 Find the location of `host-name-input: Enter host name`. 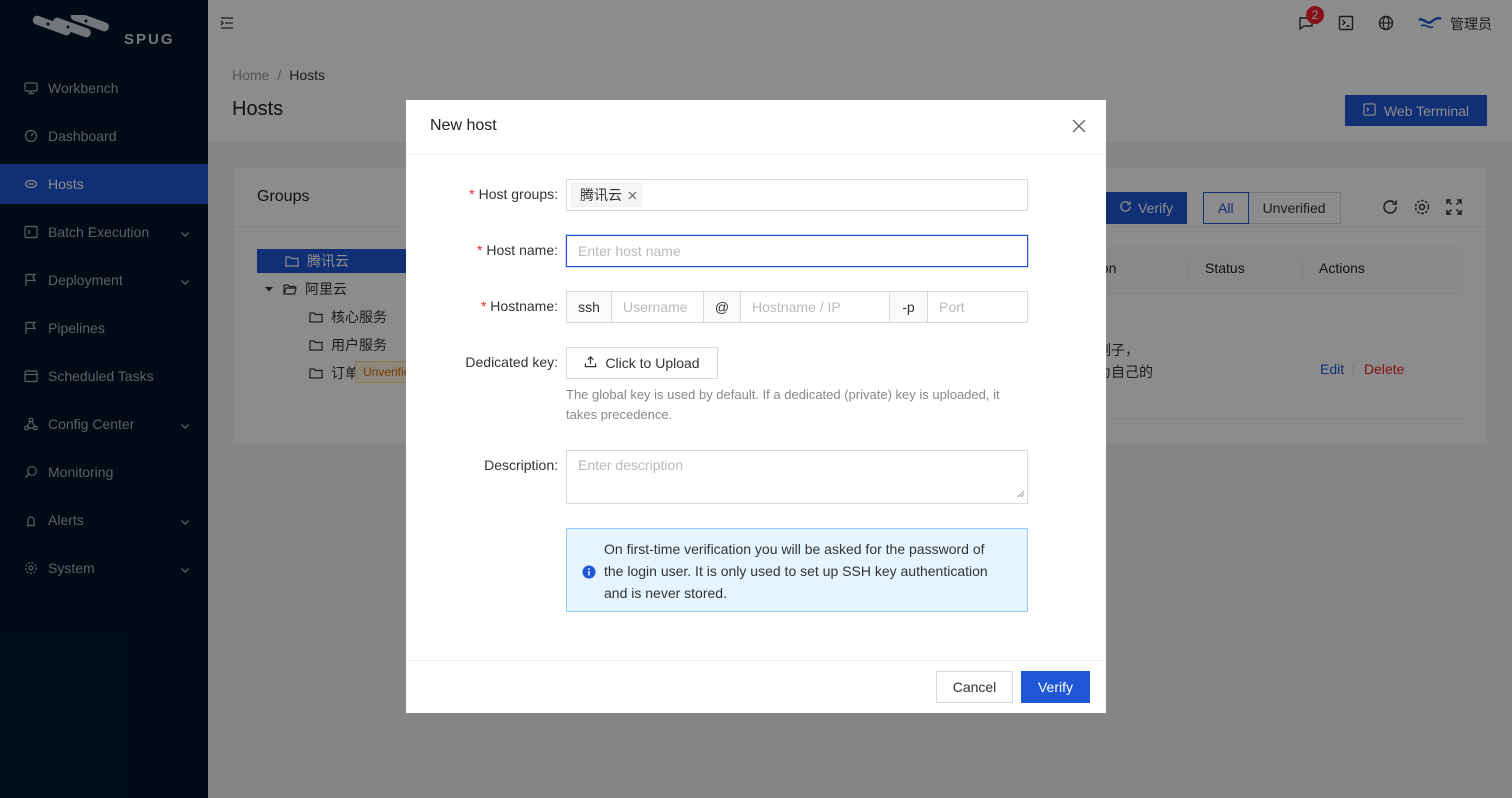

host-name-input: Enter host name is located at coordinates (797, 251).